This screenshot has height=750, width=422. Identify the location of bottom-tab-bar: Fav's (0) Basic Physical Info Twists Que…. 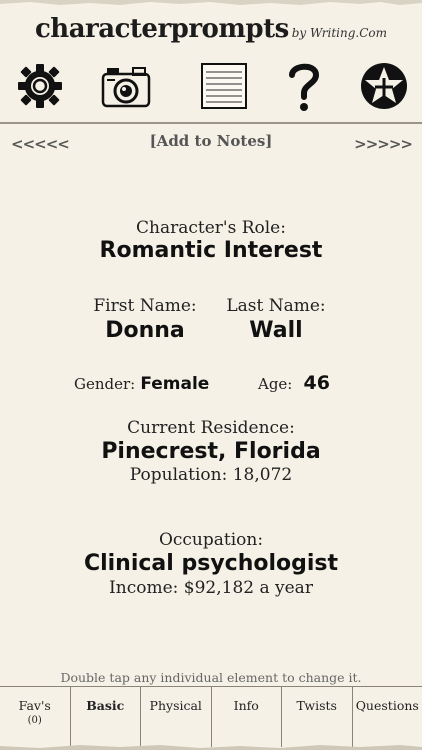
(211, 716).